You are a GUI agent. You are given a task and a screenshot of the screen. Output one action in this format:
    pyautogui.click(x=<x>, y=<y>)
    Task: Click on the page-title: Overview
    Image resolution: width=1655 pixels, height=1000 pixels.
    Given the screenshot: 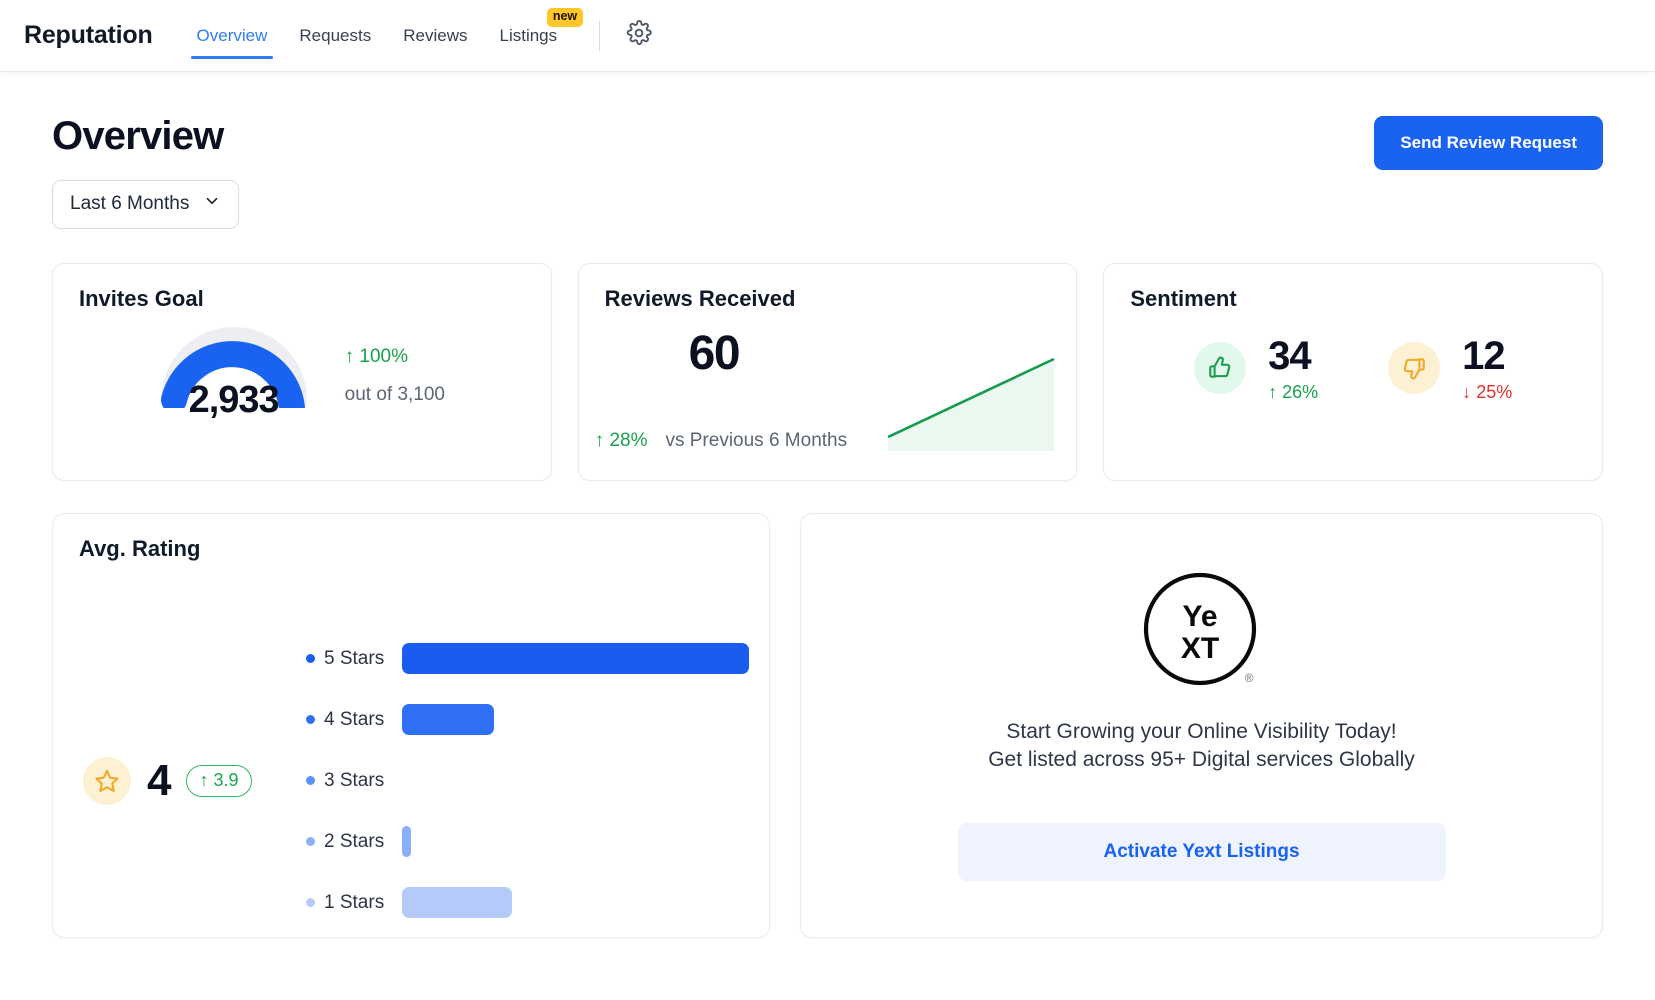 What is the action you would take?
    pyautogui.click(x=138, y=136)
    